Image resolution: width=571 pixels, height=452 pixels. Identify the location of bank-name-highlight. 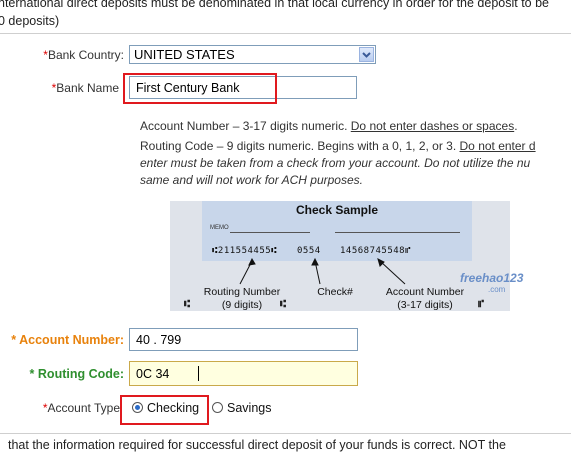
(200, 88).